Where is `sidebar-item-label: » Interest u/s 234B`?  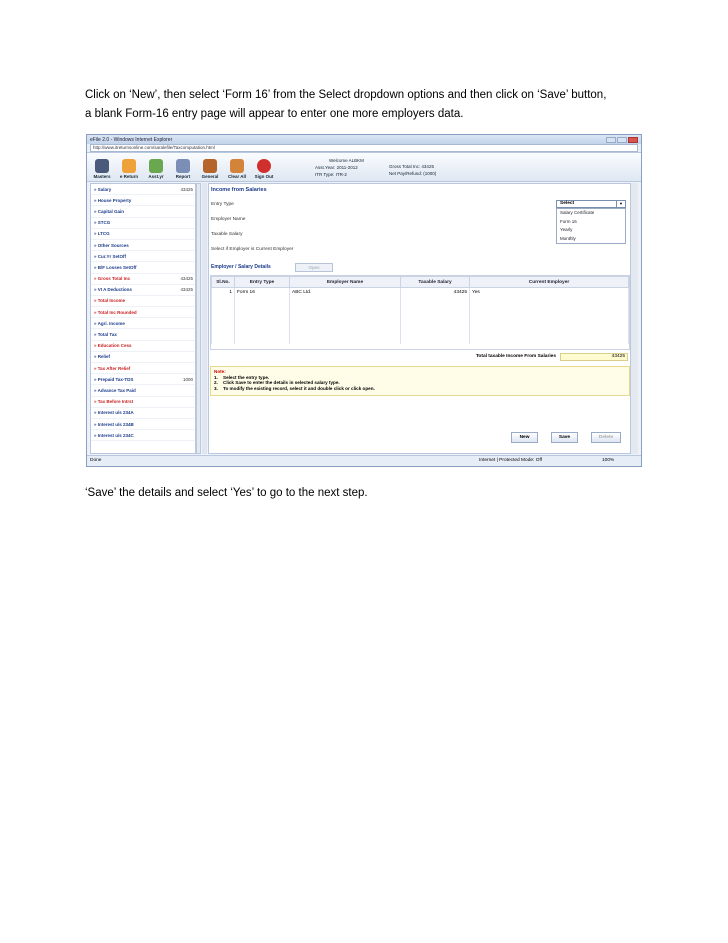
sidebar-item-label: » Interest u/s 234B is located at coordinates (114, 424).